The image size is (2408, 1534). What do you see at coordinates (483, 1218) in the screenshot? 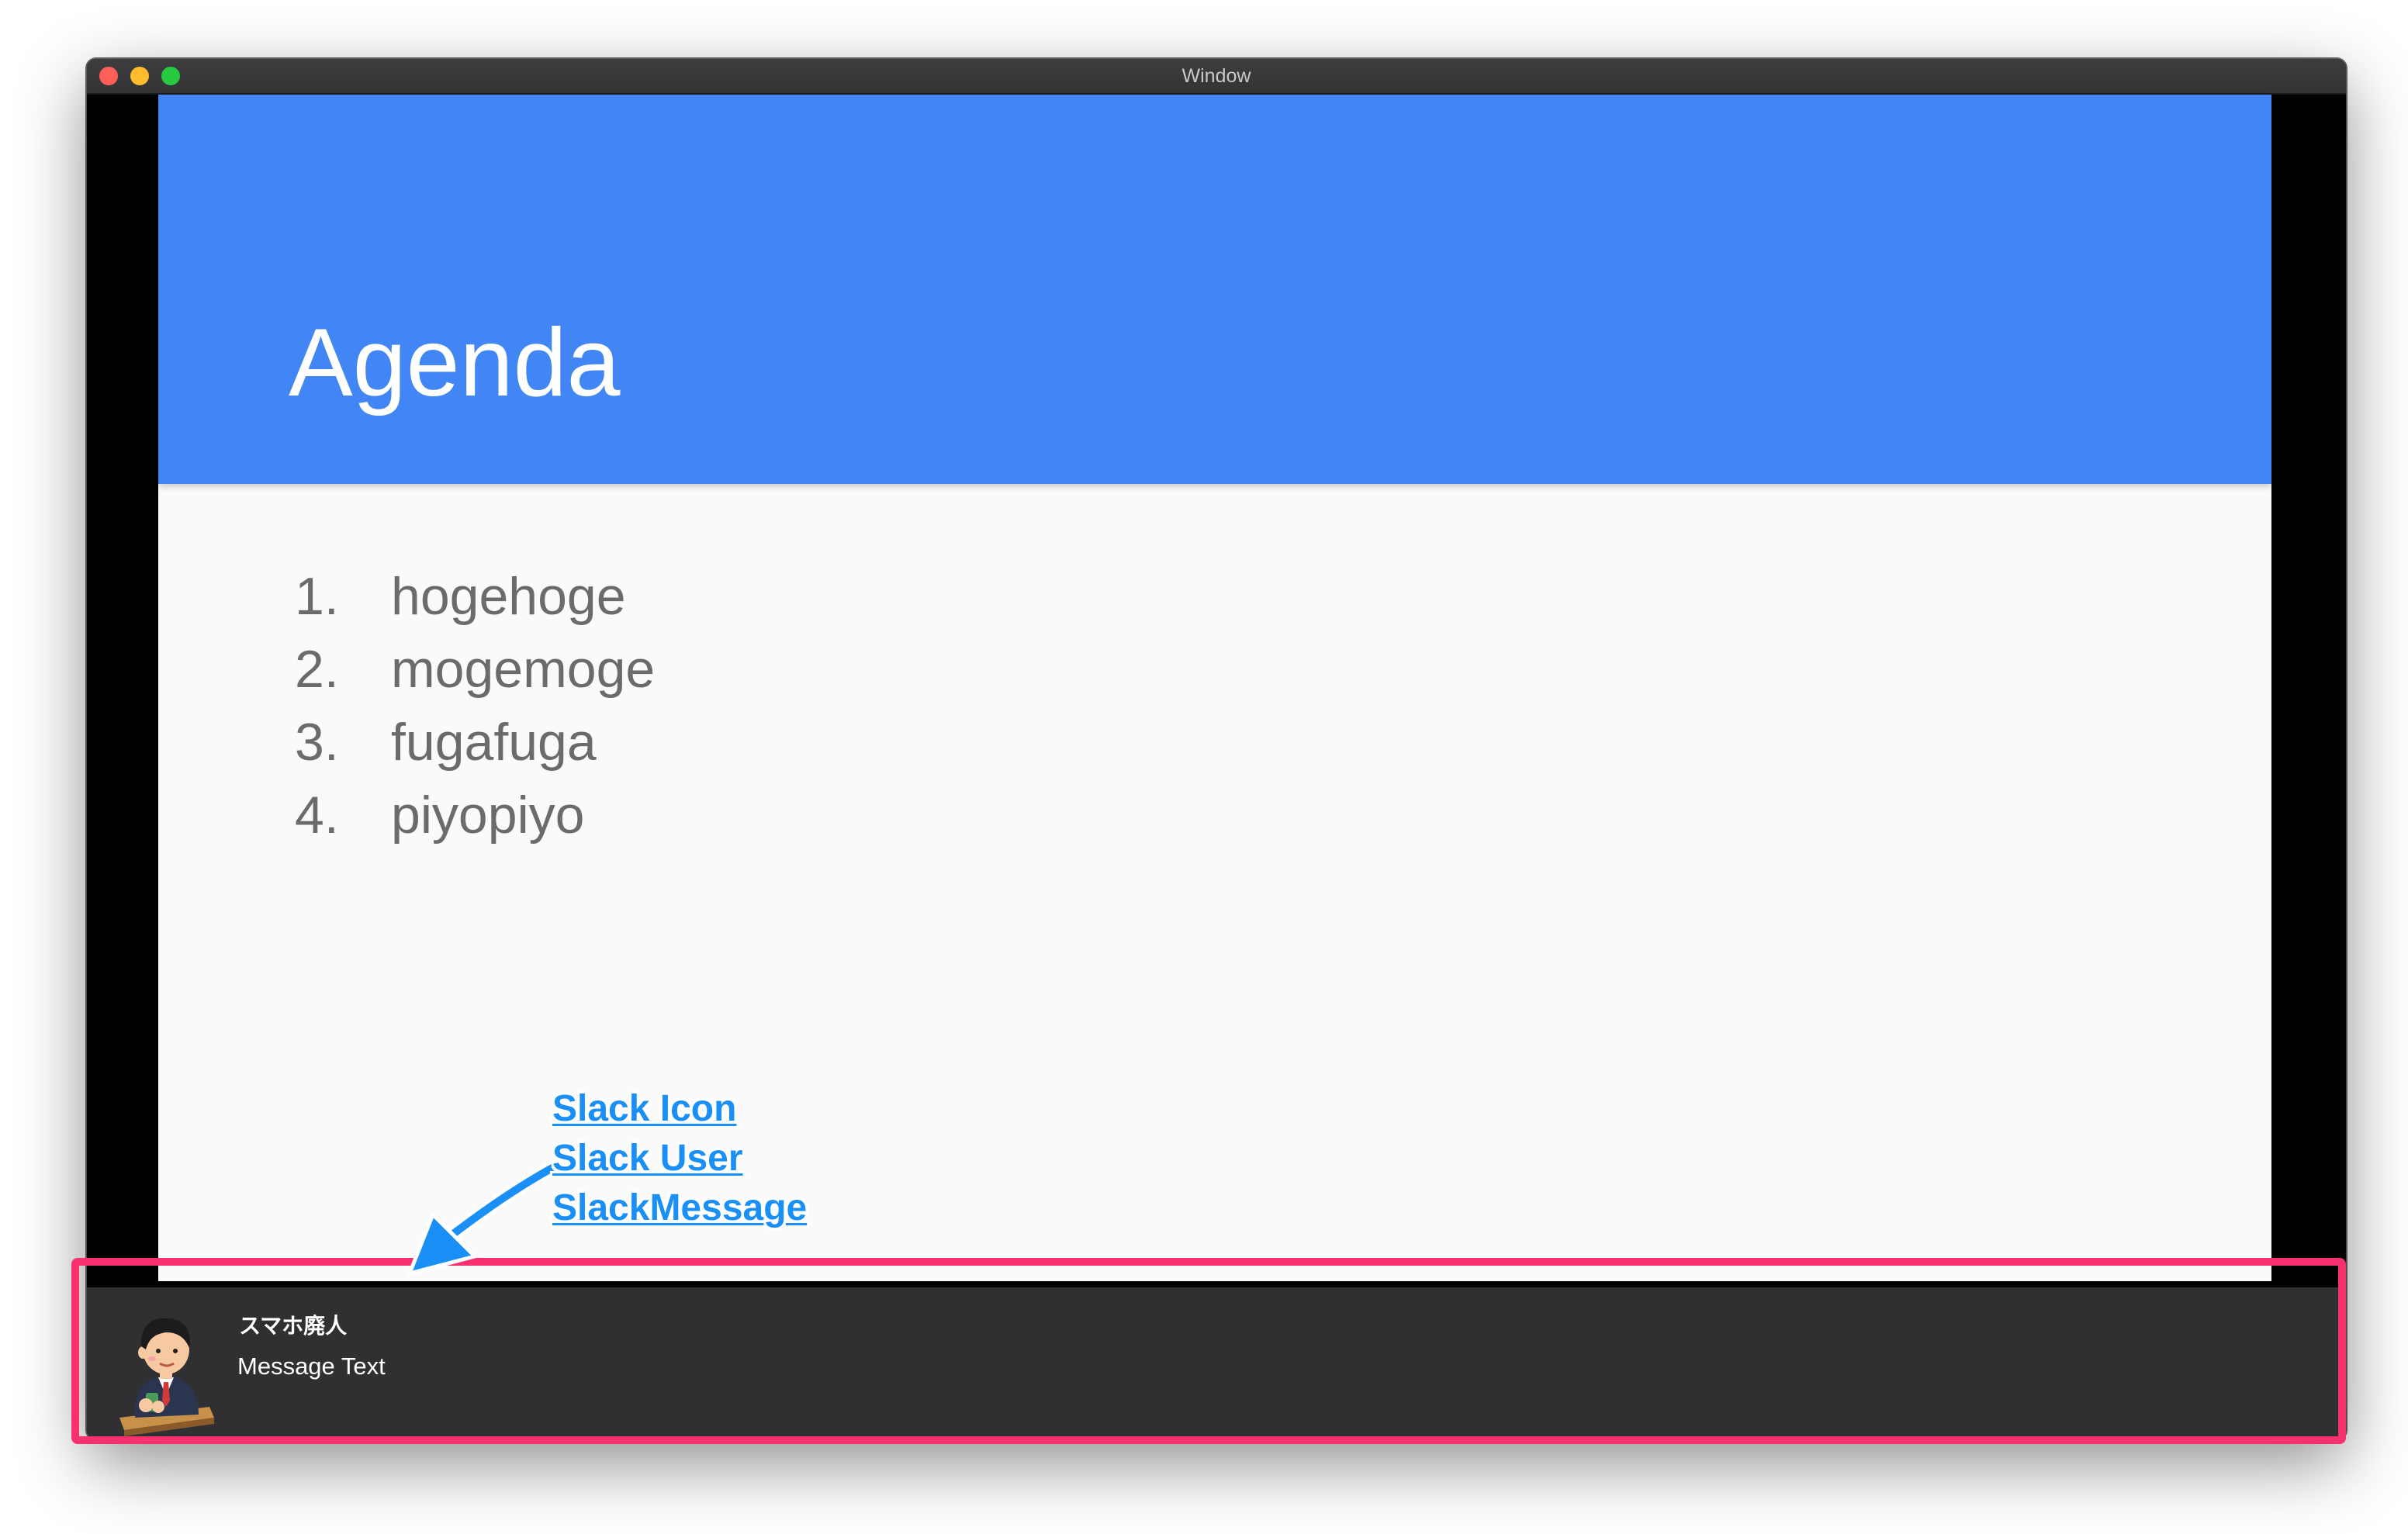
I see `arrow-icon` at bounding box center [483, 1218].